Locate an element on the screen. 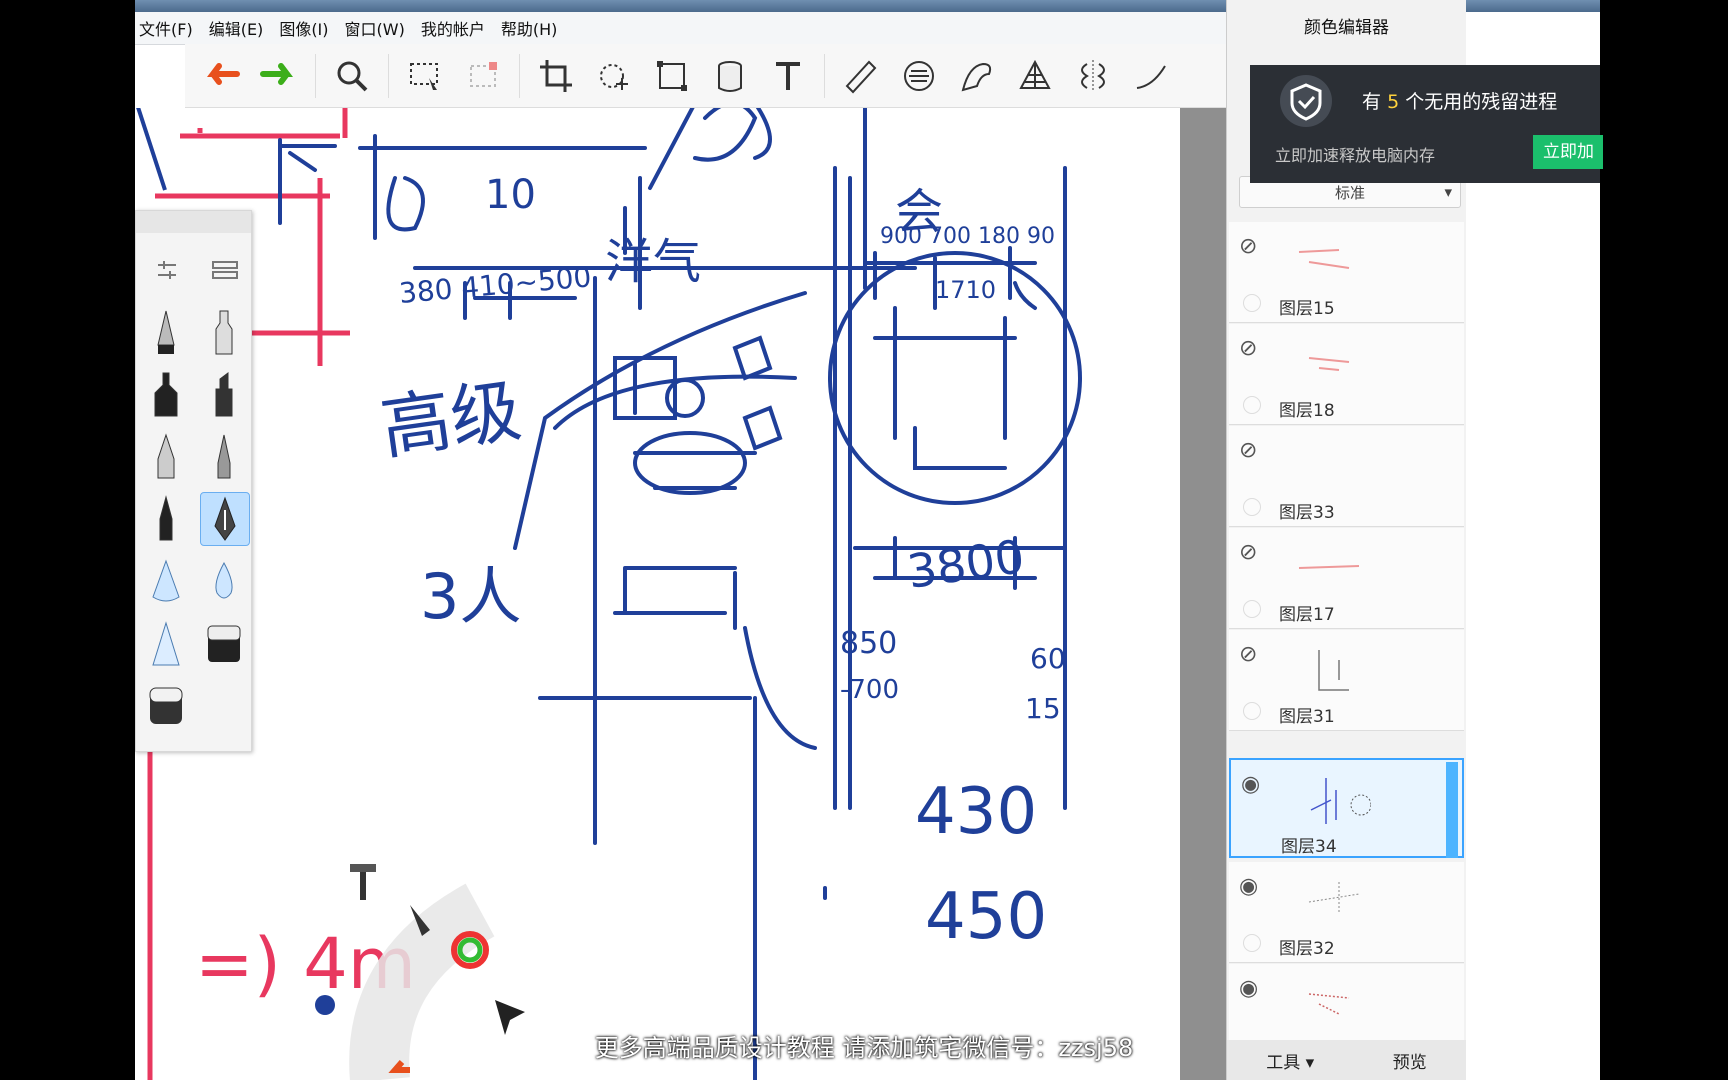 Image resolution: width=1728 pixels, height=1080 pixels. toolbar is located at coordinates (745, 76).